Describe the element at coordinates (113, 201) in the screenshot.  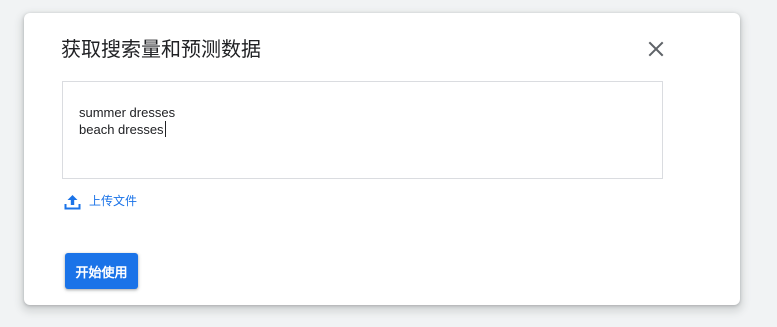
I see `upload-file-label: 上传文件` at that location.